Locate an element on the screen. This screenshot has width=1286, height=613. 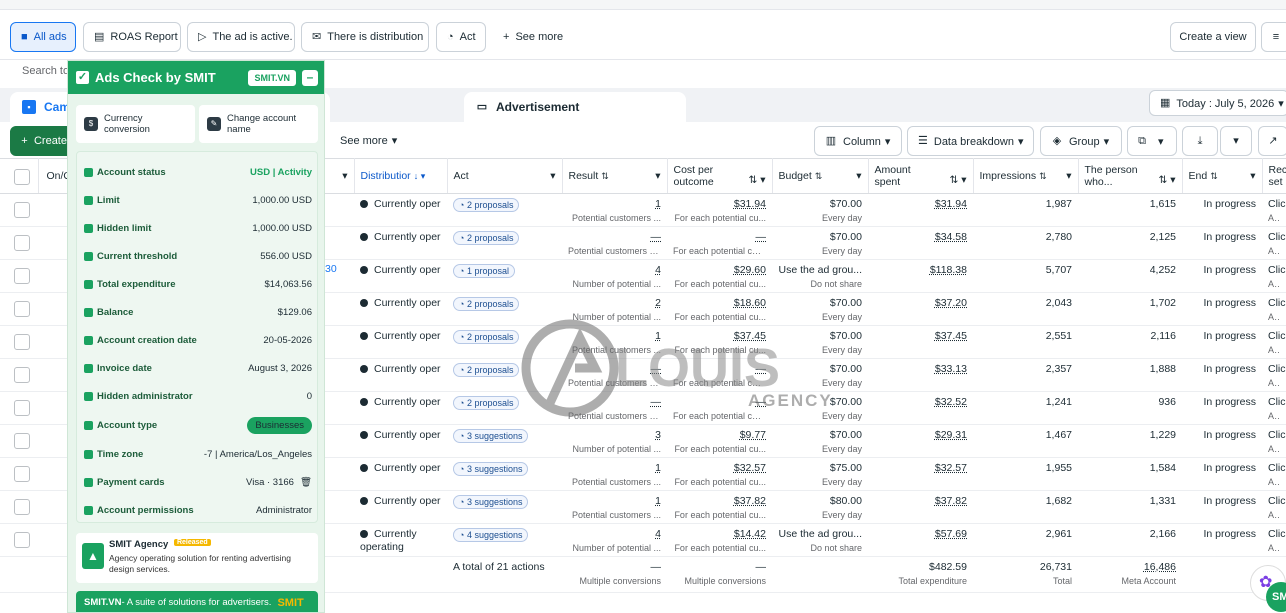
row-3-name-fragment: 30 is located at coordinates (331, 269).